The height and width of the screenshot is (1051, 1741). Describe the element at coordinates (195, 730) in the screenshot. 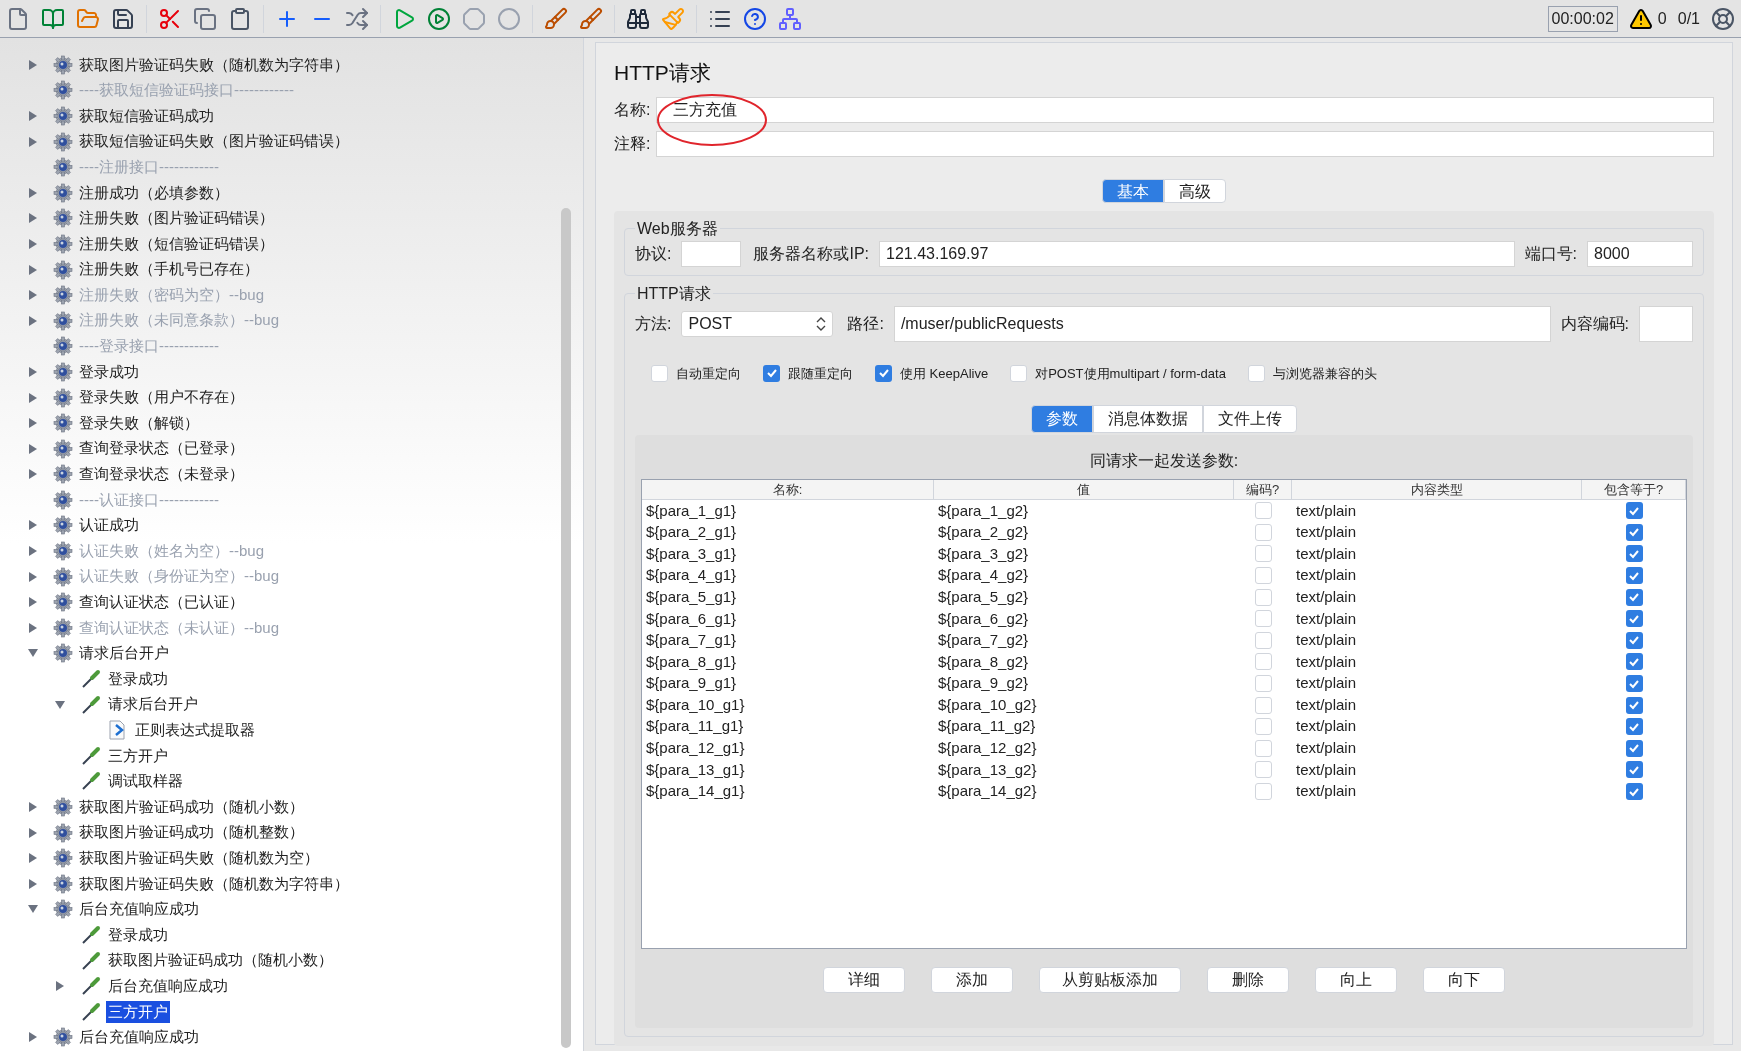

I see `tree-item: 正则表达式提取器` at that location.